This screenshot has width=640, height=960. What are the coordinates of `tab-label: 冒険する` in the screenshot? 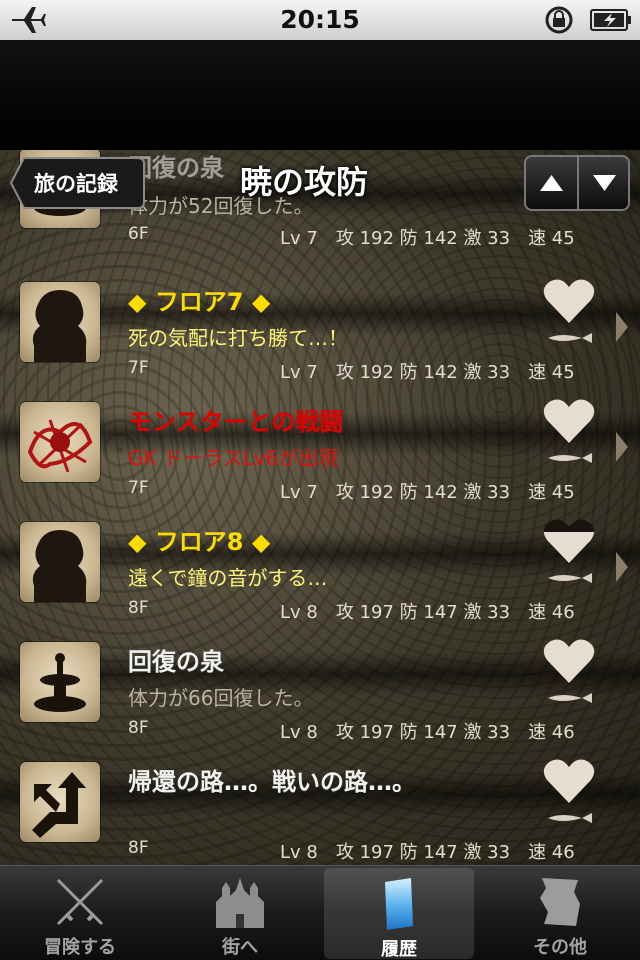 It's located at (80, 947).